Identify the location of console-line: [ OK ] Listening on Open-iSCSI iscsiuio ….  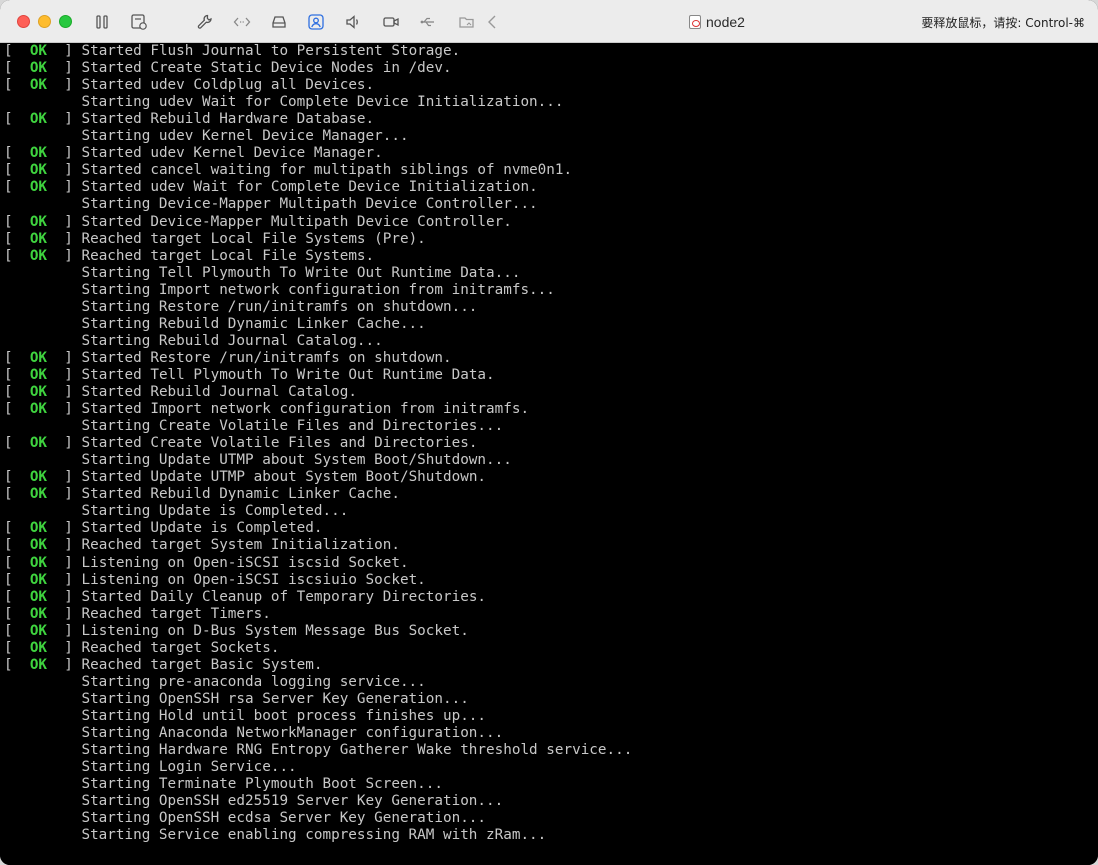
(215, 580).